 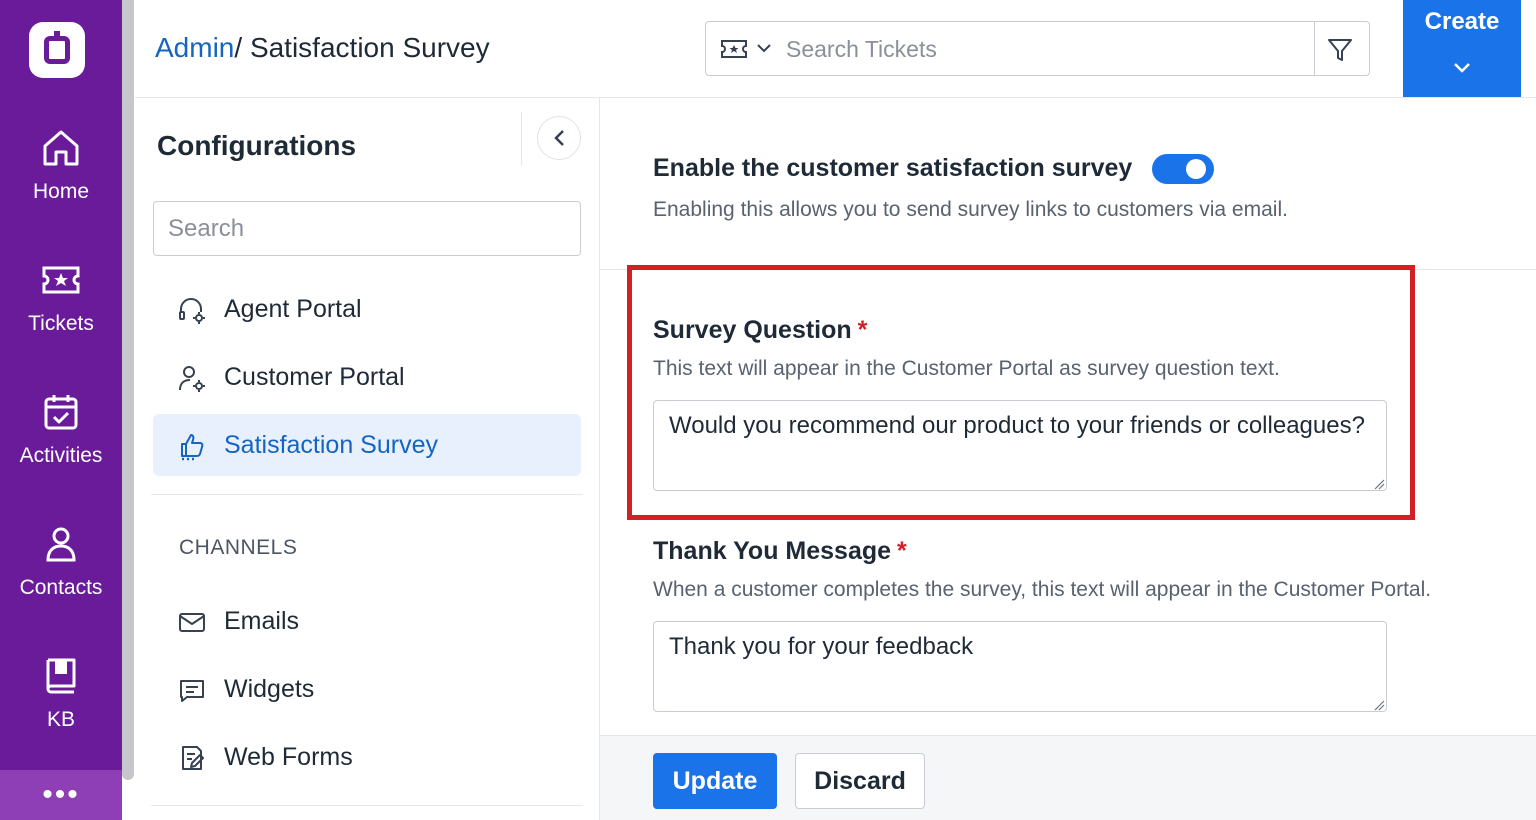 I want to click on nav-tickets: Tickets, so click(x=61, y=297).